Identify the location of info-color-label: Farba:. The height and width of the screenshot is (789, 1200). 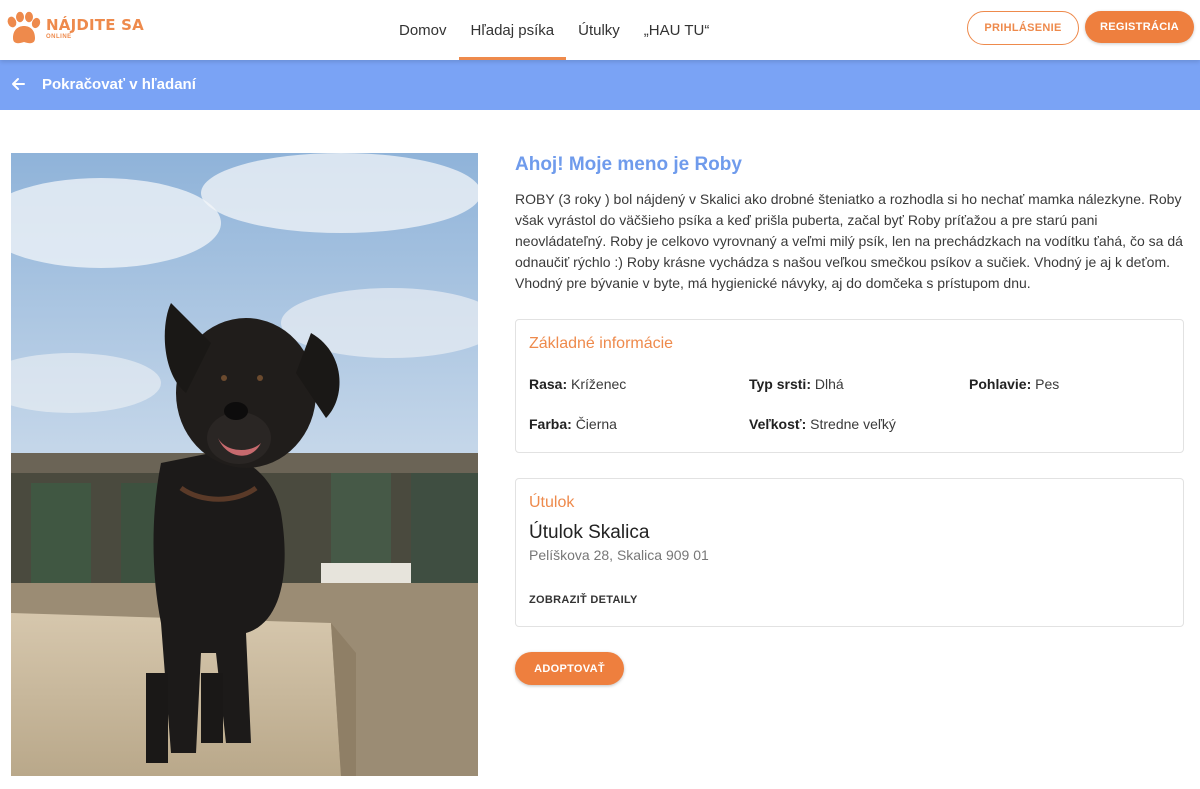
(550, 424).